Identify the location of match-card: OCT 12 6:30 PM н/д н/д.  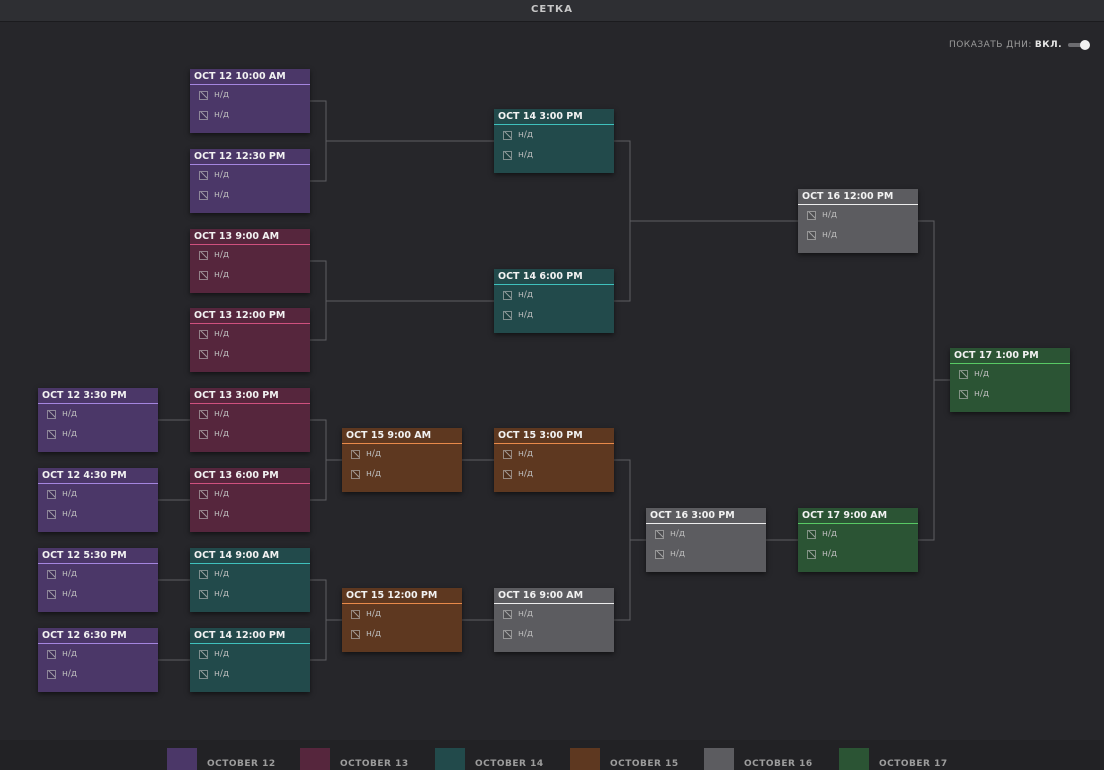
(98, 660).